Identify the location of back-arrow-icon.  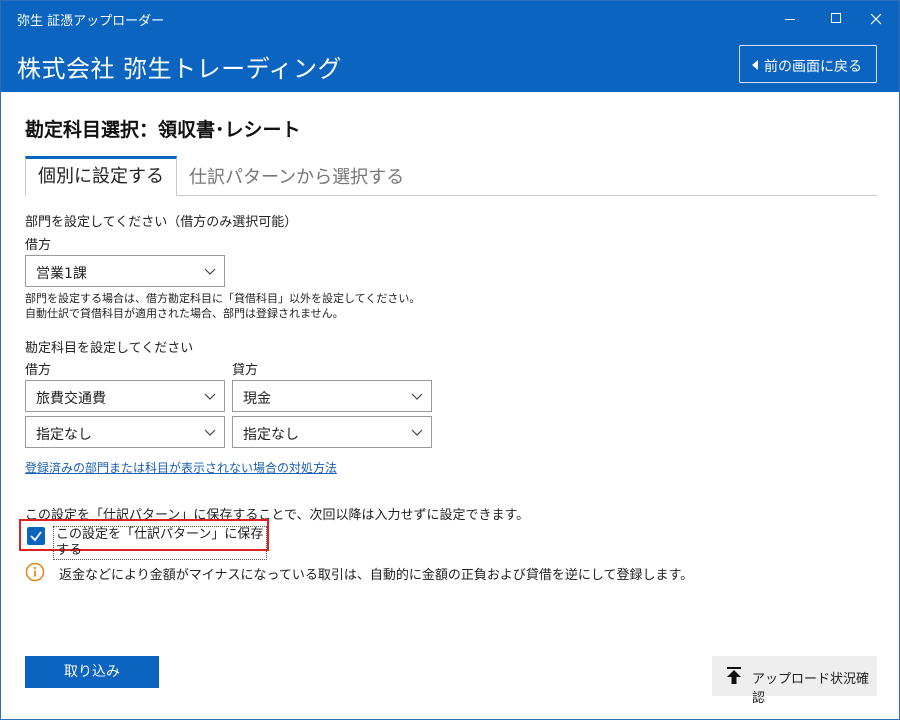
(755, 65).